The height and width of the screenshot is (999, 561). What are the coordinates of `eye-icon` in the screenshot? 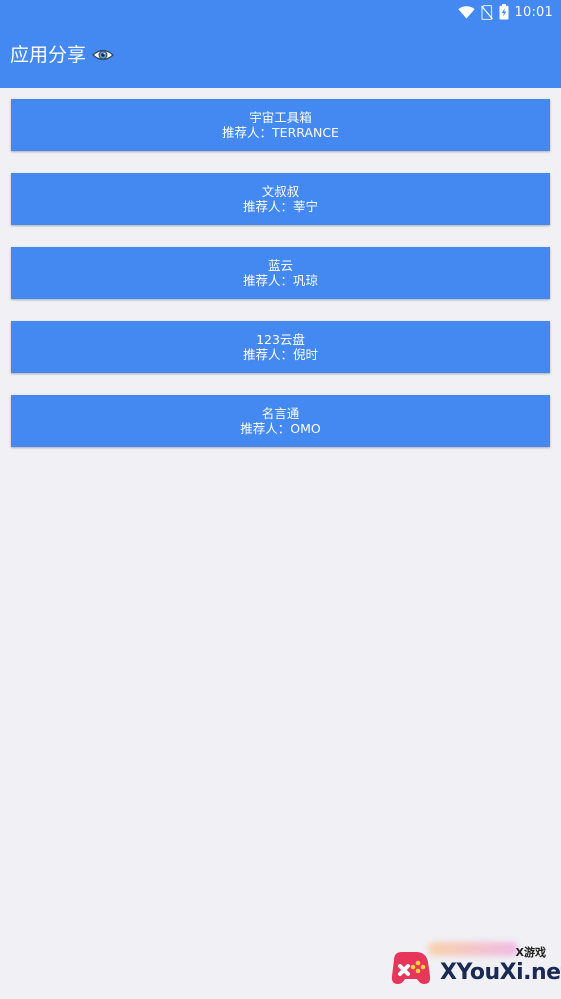 It's located at (103, 55).